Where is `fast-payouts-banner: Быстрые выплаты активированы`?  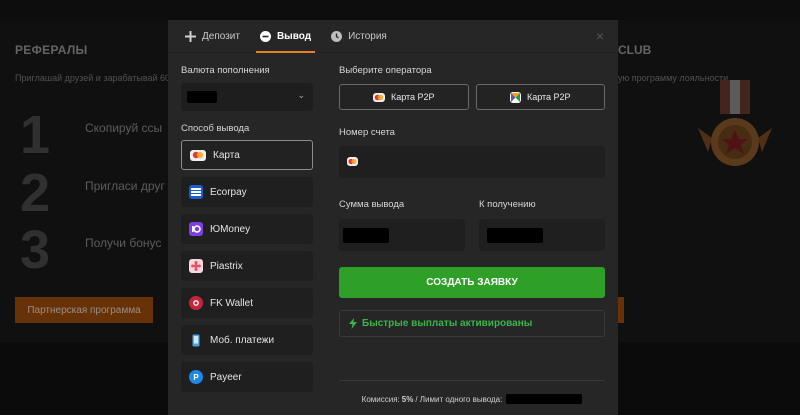
fast-payouts-banner: Быстрые выплаты активированы is located at coordinates (472, 323).